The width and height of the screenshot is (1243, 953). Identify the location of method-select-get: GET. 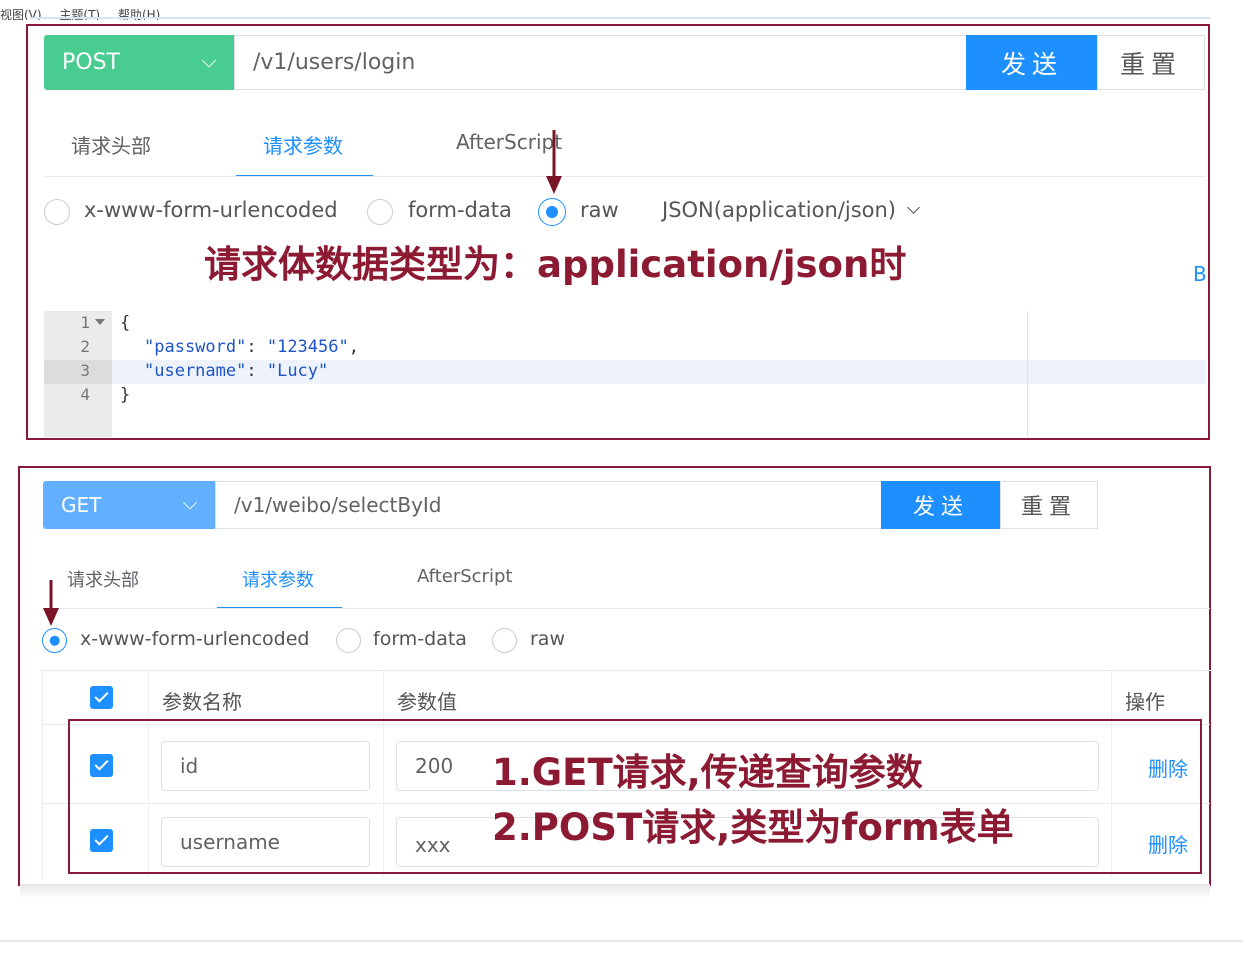
(129, 505).